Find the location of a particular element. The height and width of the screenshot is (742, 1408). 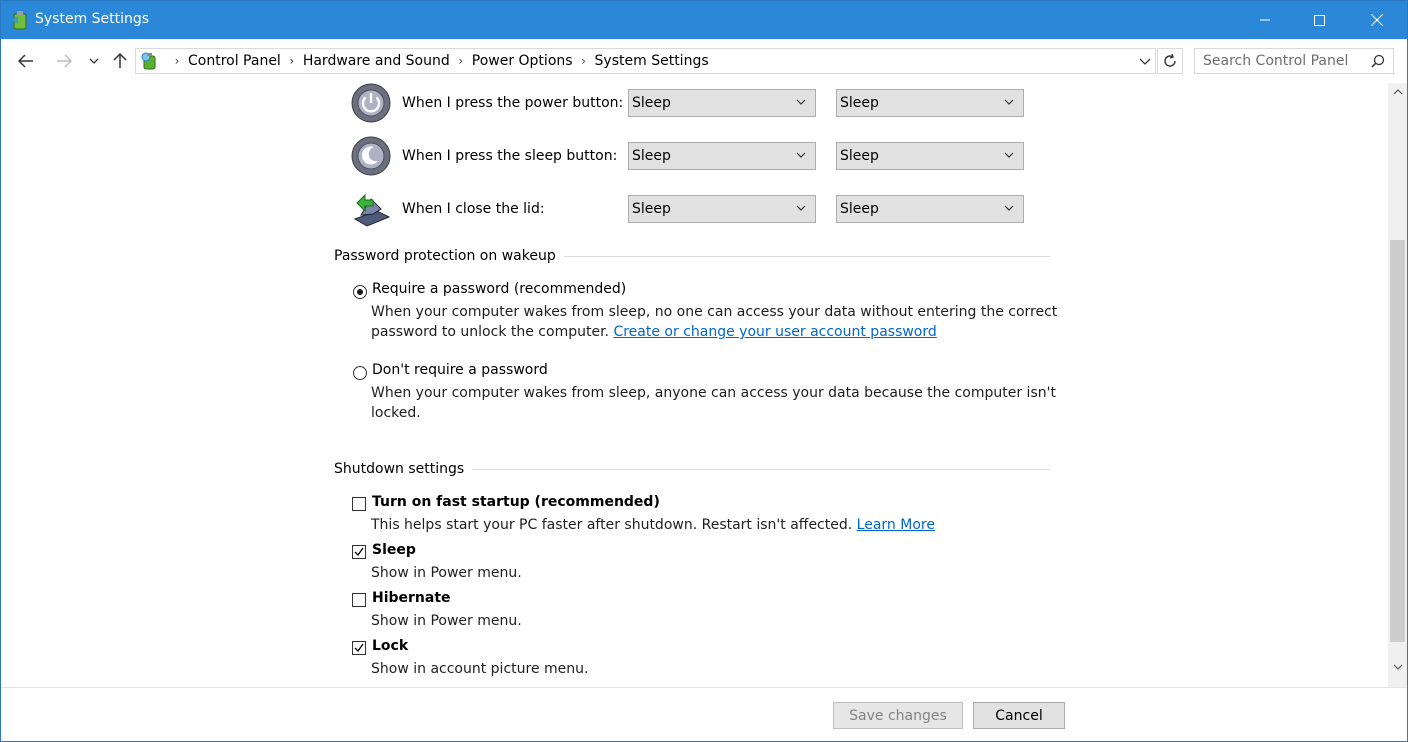

window-title: System Settings is located at coordinates (92, 19).